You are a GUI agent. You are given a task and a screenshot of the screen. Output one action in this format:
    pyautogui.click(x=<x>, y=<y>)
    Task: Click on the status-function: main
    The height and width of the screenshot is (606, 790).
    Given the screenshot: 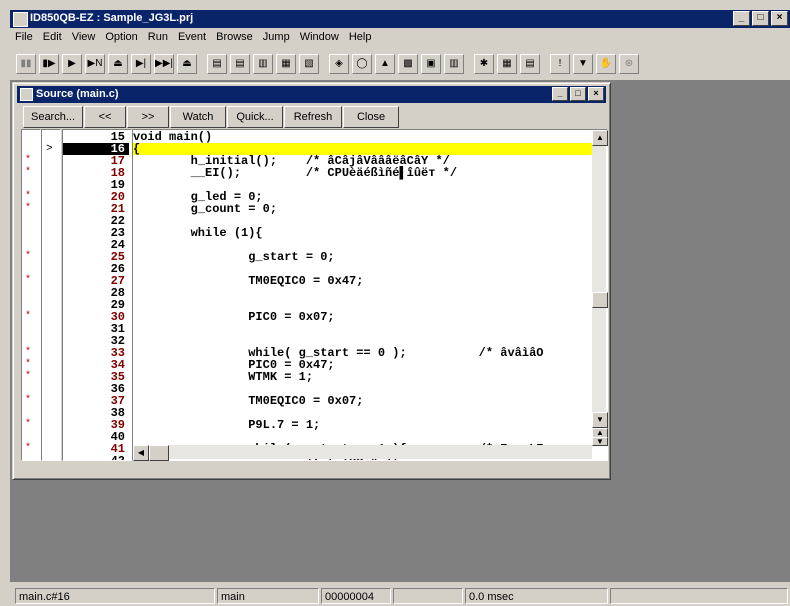 What is the action you would take?
    pyautogui.click(x=268, y=596)
    